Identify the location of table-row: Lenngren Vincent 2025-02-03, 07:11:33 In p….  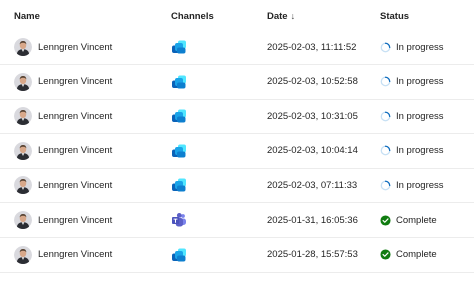
(237, 186).